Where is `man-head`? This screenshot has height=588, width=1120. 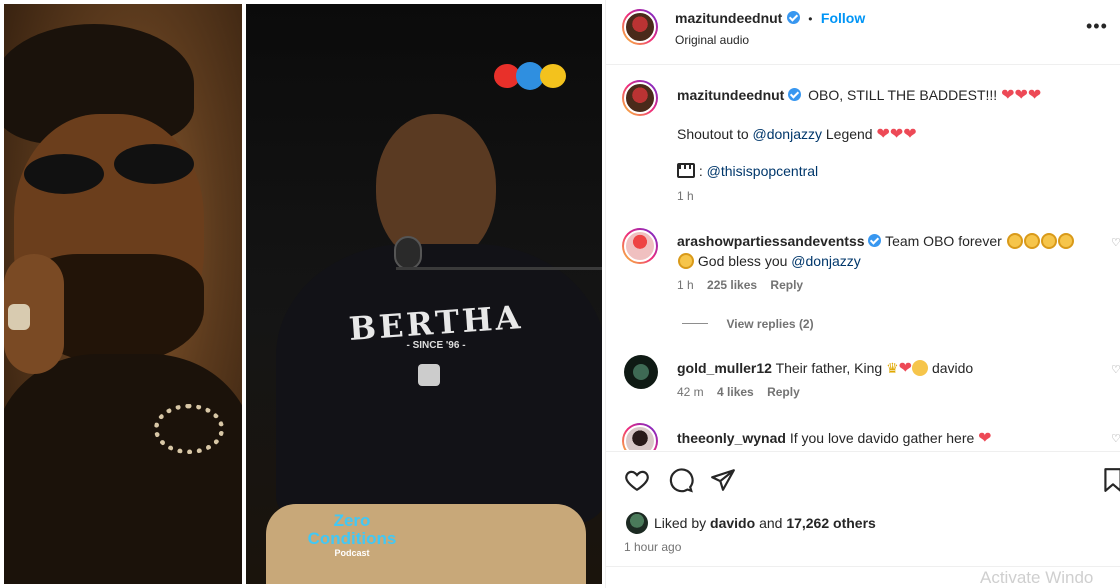 man-head is located at coordinates (436, 189).